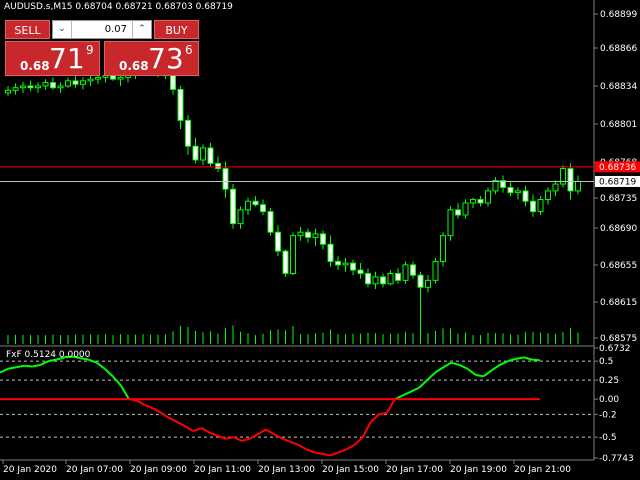  Describe the element at coordinates (618, 199) in the screenshot. I see `price-tick-label: 0.68735` at that location.